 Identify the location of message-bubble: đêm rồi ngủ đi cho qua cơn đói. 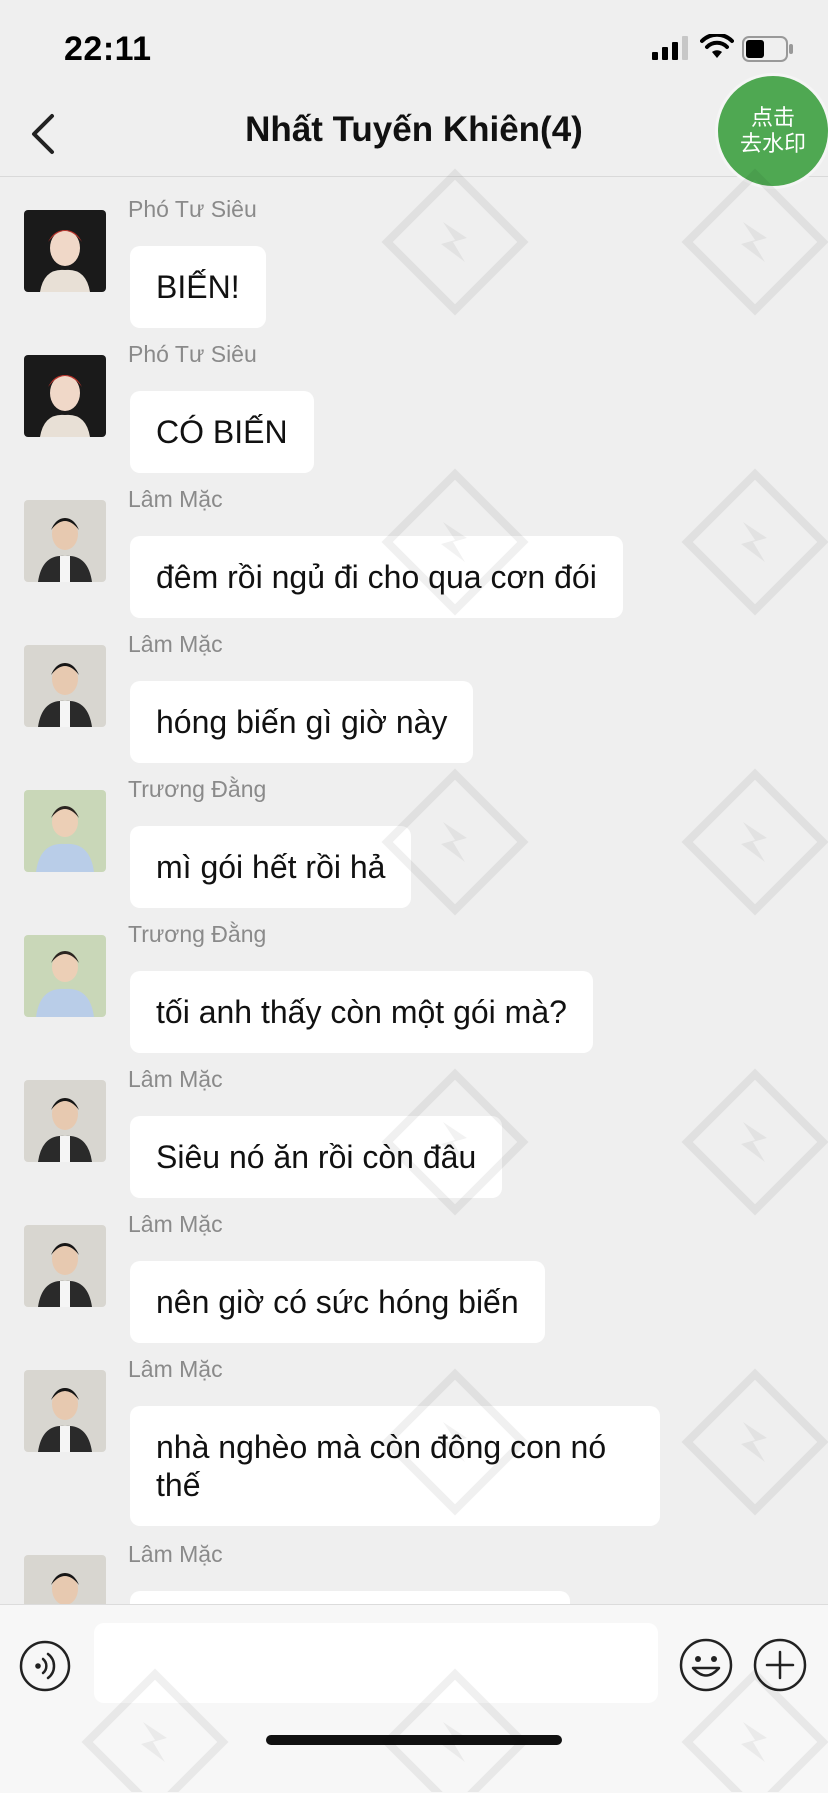
(376, 577).